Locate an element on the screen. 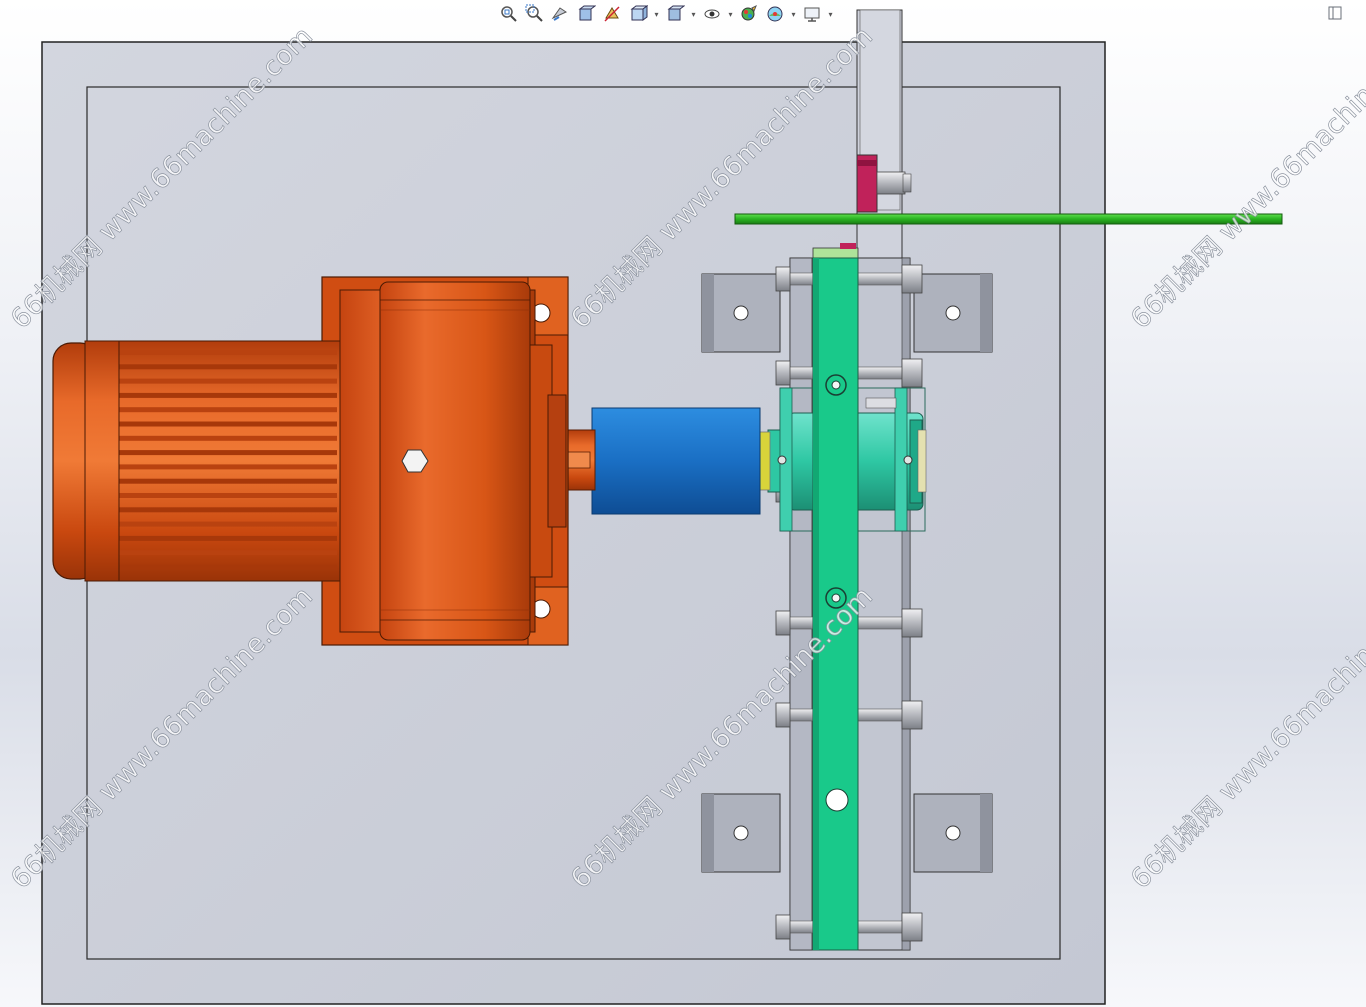  zoom-to-area-icon is located at coordinates (534, 13).